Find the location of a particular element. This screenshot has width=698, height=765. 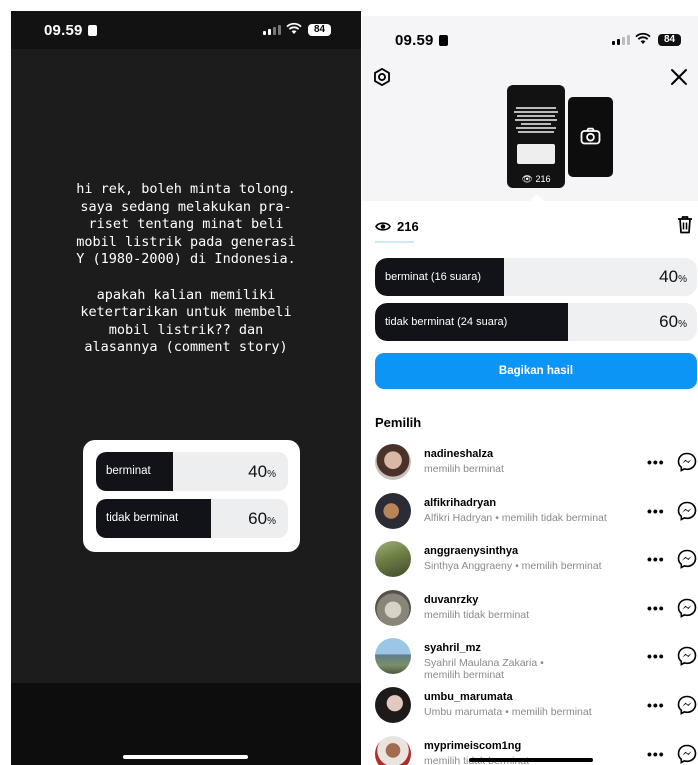

thumbnail-poll-preview is located at coordinates (536, 154).